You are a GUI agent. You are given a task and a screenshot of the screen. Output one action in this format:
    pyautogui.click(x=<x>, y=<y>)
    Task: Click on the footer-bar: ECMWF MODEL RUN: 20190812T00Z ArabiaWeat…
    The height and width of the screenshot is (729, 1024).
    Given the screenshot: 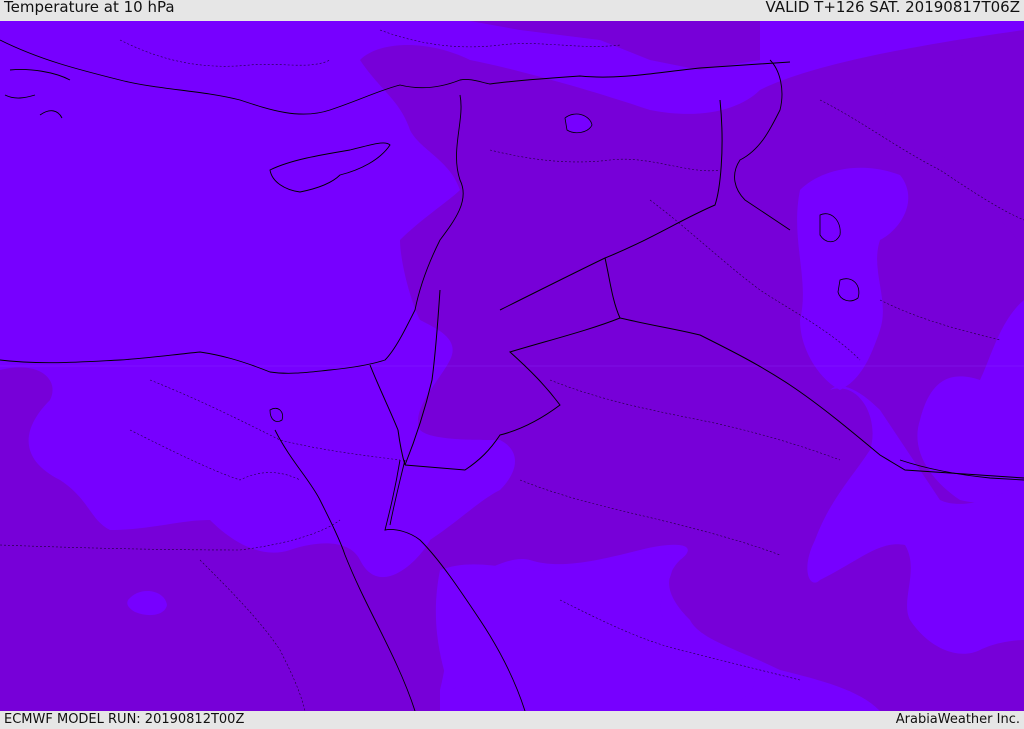 What is the action you would take?
    pyautogui.click(x=512, y=720)
    